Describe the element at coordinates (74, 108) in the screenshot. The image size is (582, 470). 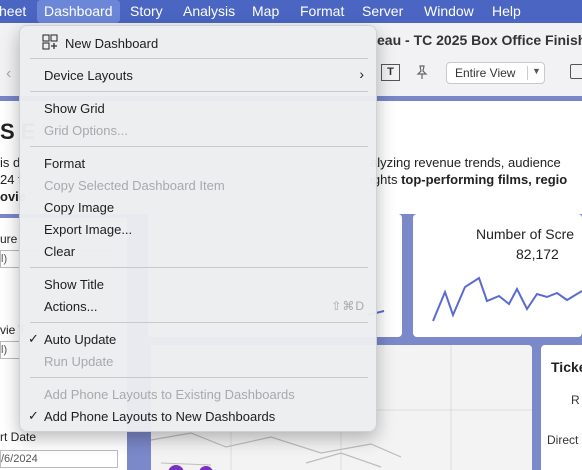
I see `menu-item-label: Show Grid` at that location.